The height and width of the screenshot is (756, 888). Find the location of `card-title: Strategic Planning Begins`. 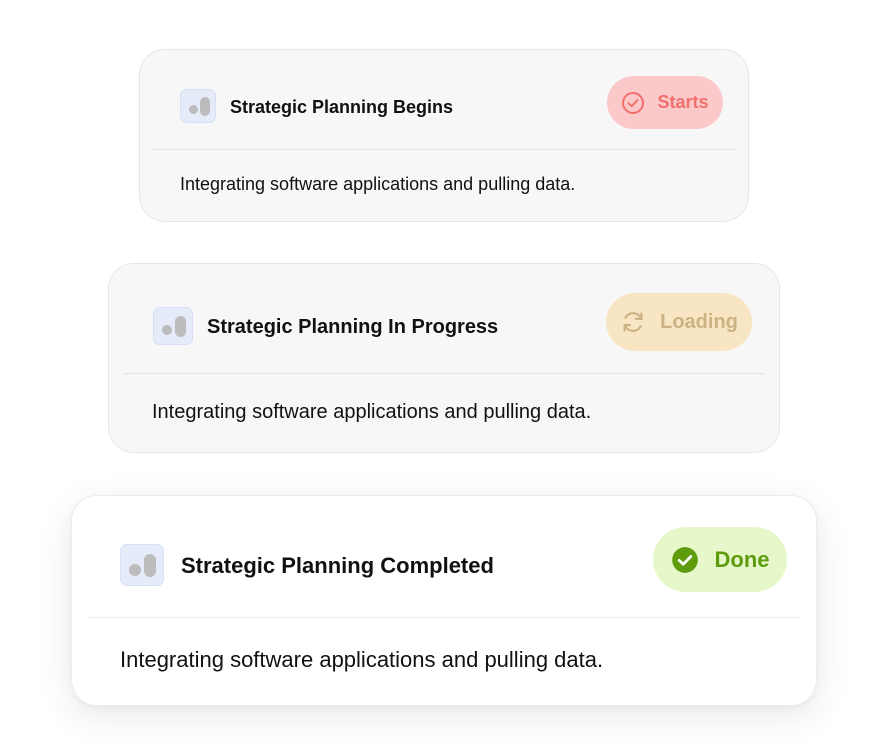

card-title: Strategic Planning Begins is located at coordinates (342, 107).